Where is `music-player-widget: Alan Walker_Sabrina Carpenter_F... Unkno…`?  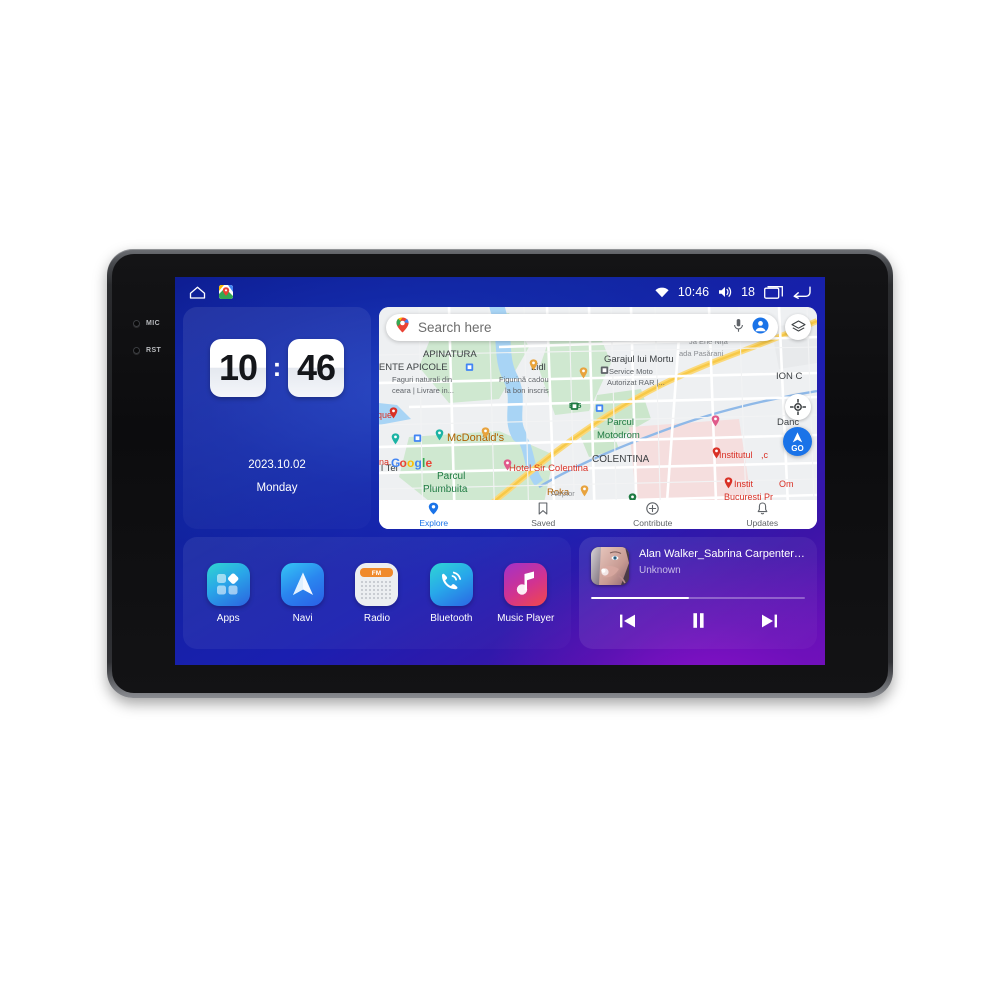
music-player-widget: Alan Walker_Sabrina Carpenter_F... Unkno… is located at coordinates (698, 593).